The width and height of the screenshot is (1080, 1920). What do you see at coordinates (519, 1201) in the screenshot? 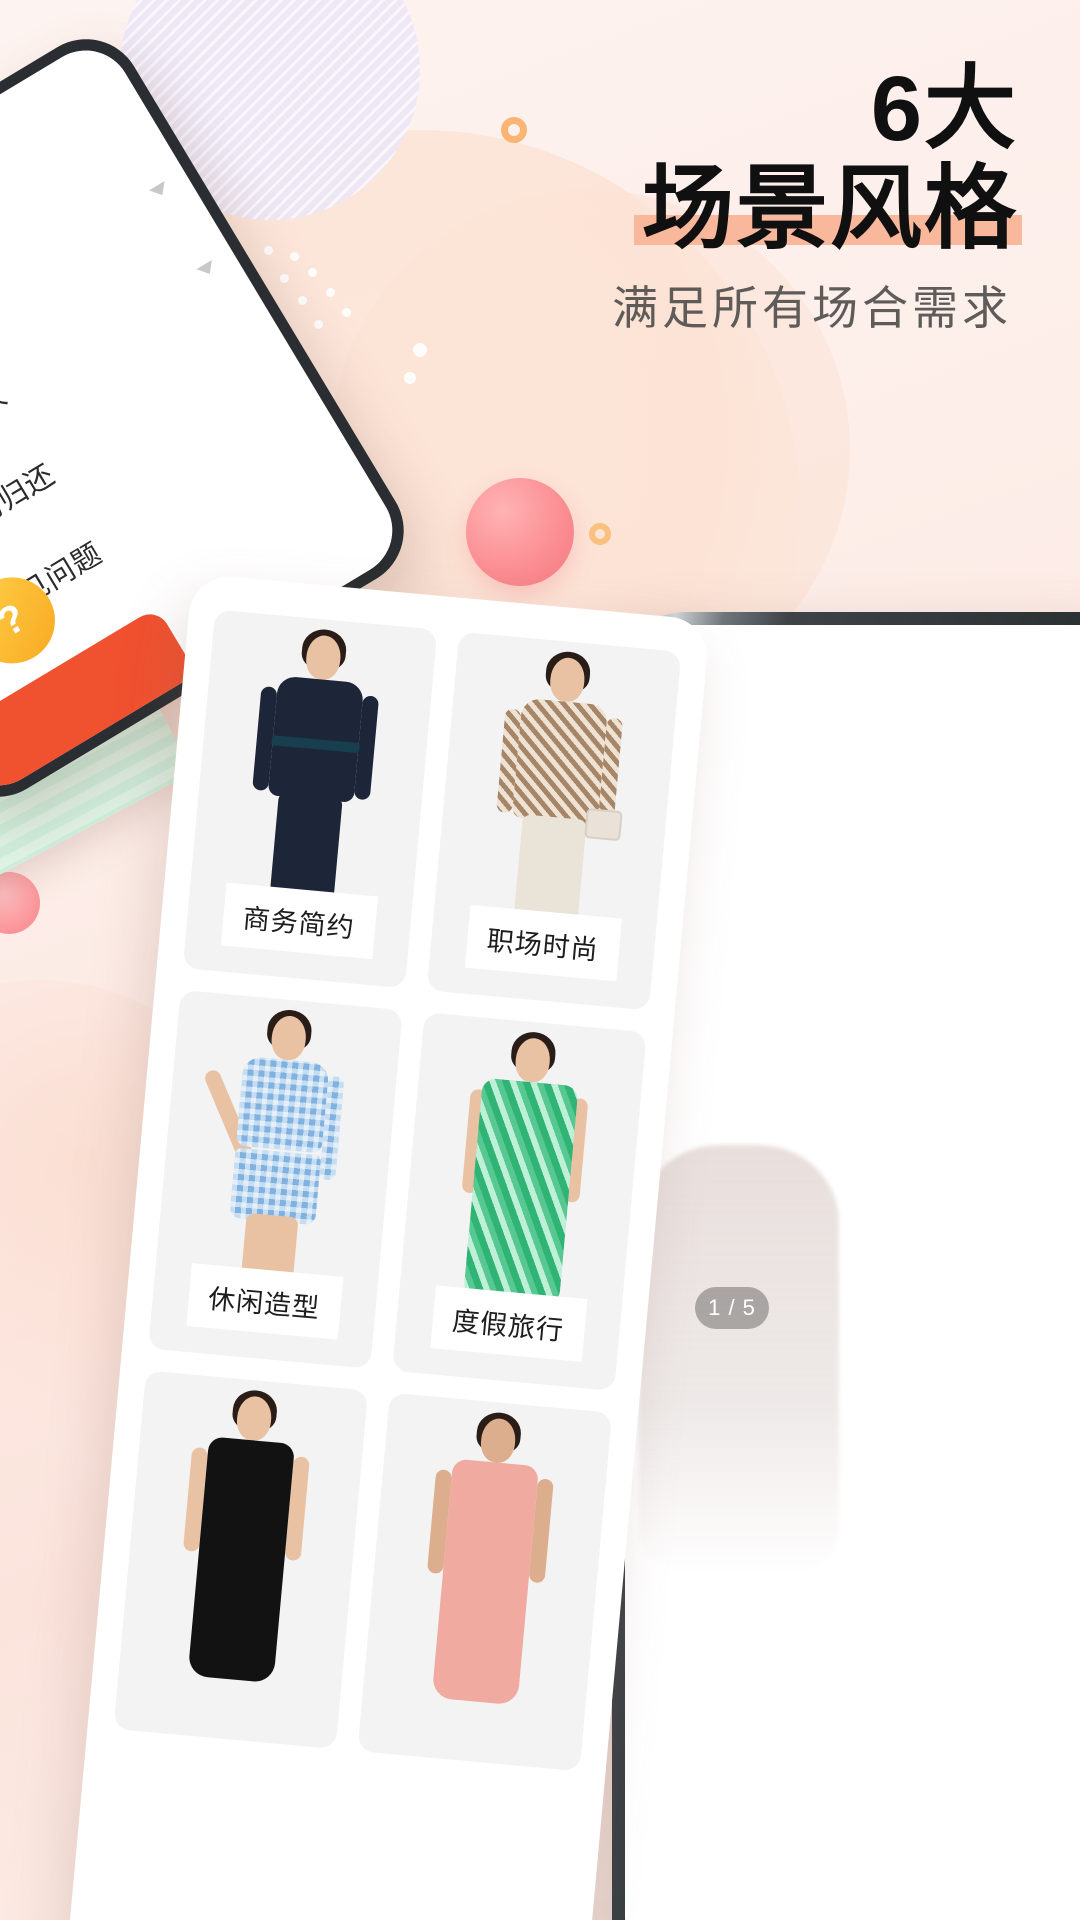
I see `style-card-vacation-travel: 度假旅行` at bounding box center [519, 1201].